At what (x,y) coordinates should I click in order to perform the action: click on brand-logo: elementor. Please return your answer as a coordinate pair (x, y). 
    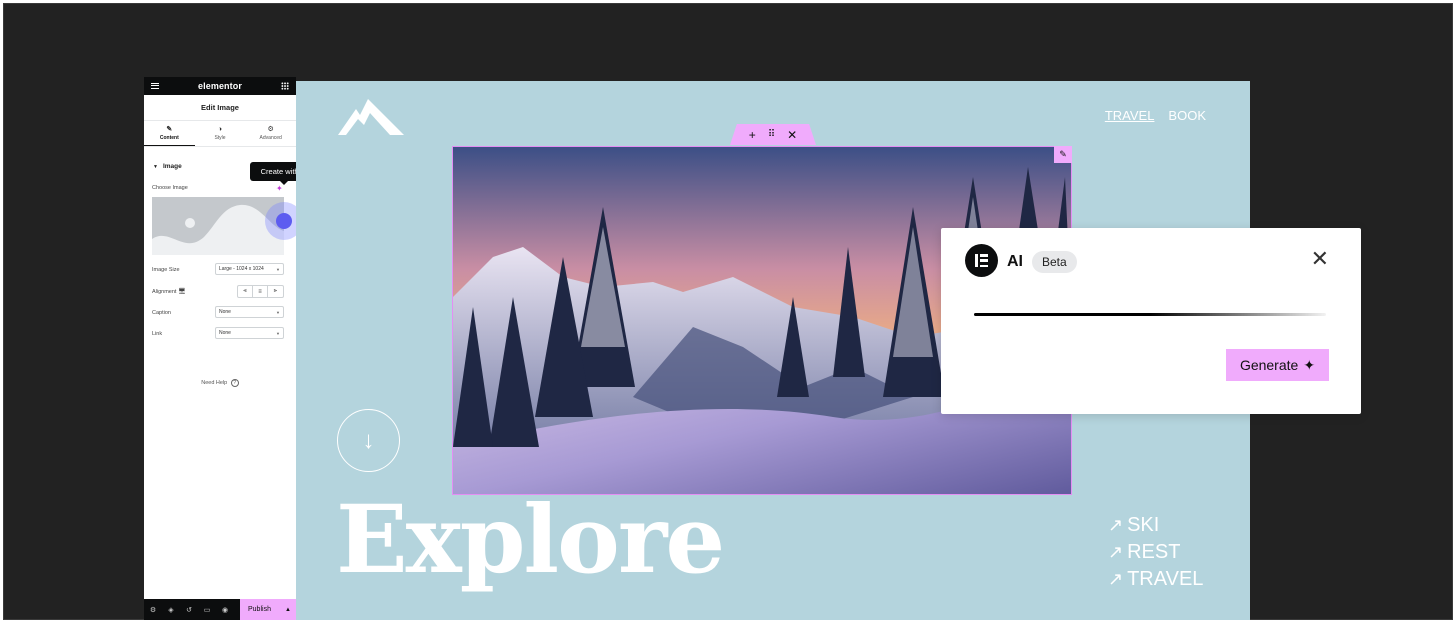
    Looking at the image, I should click on (220, 86).